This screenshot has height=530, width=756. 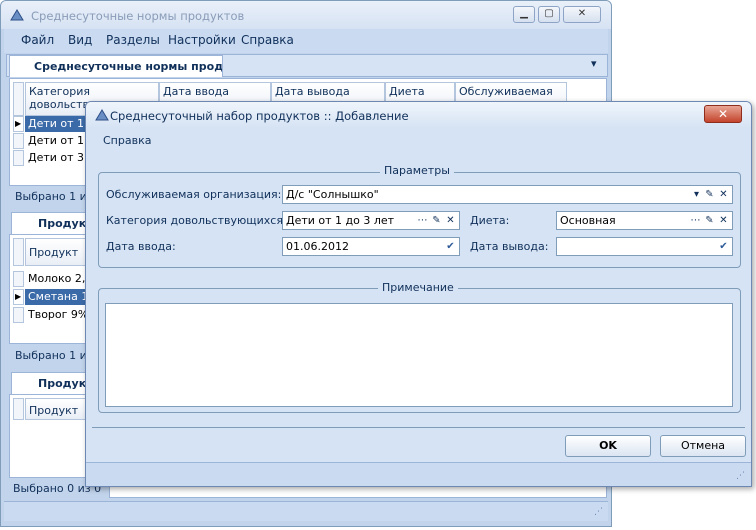 What do you see at coordinates (267, 40) in the screenshot?
I see `menu-help: Справка` at bounding box center [267, 40].